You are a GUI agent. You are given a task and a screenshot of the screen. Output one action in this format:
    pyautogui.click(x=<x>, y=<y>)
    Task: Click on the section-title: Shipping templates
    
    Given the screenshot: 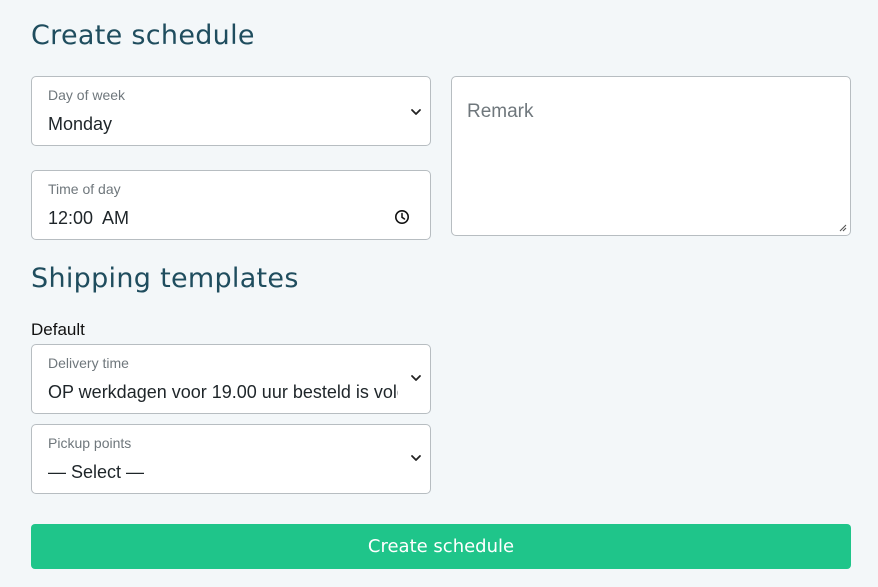 What is the action you would take?
    pyautogui.click(x=165, y=278)
    